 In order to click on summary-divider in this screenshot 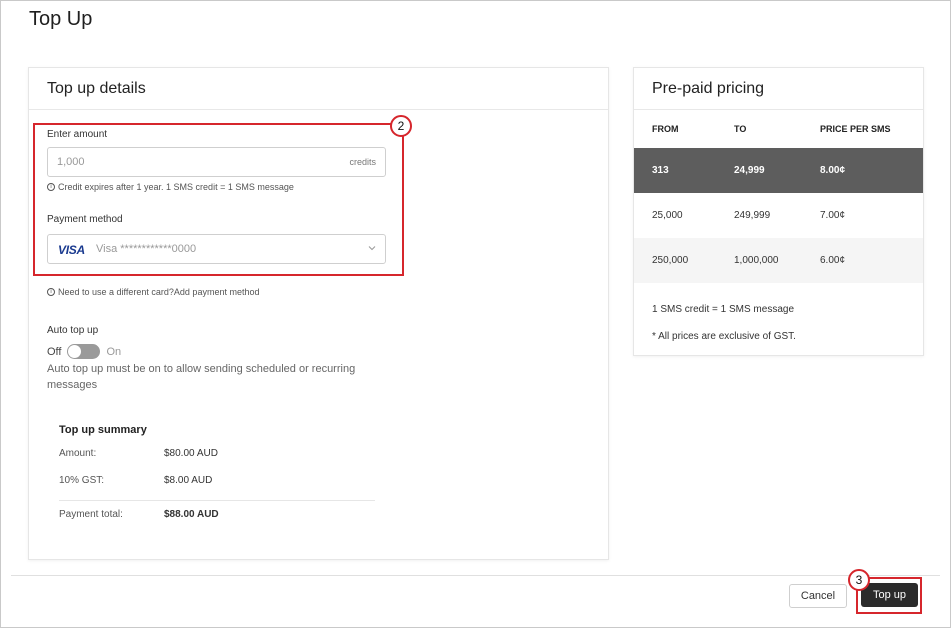, I will do `click(217, 500)`.